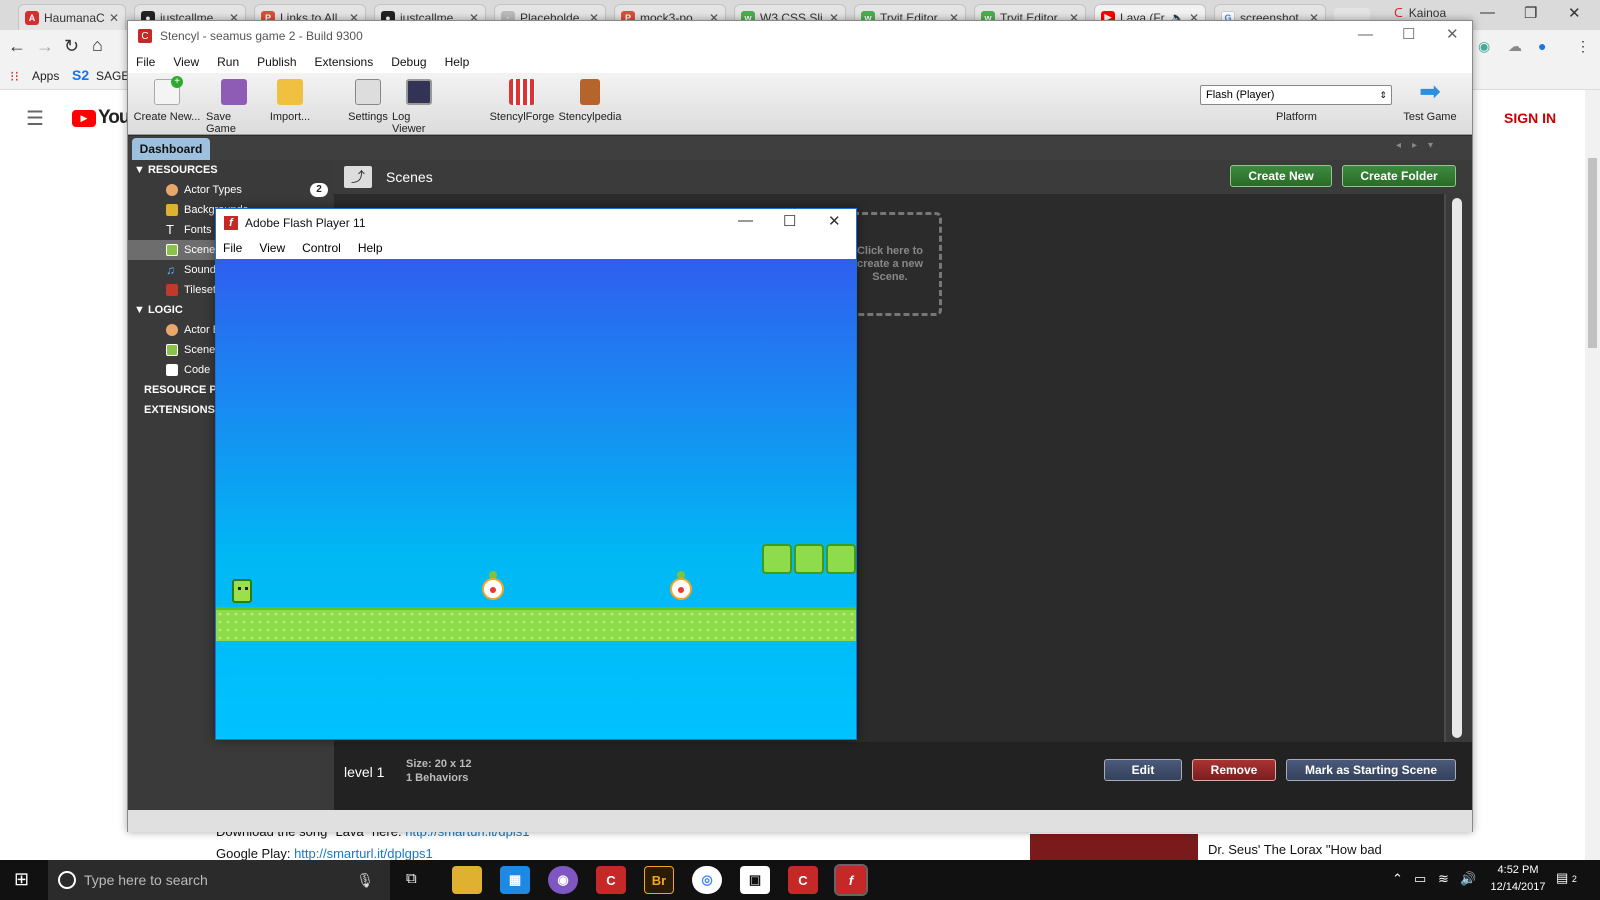  Describe the element at coordinates (1414, 145) in the screenshot. I see `tab-next-icon: ▸` at that location.